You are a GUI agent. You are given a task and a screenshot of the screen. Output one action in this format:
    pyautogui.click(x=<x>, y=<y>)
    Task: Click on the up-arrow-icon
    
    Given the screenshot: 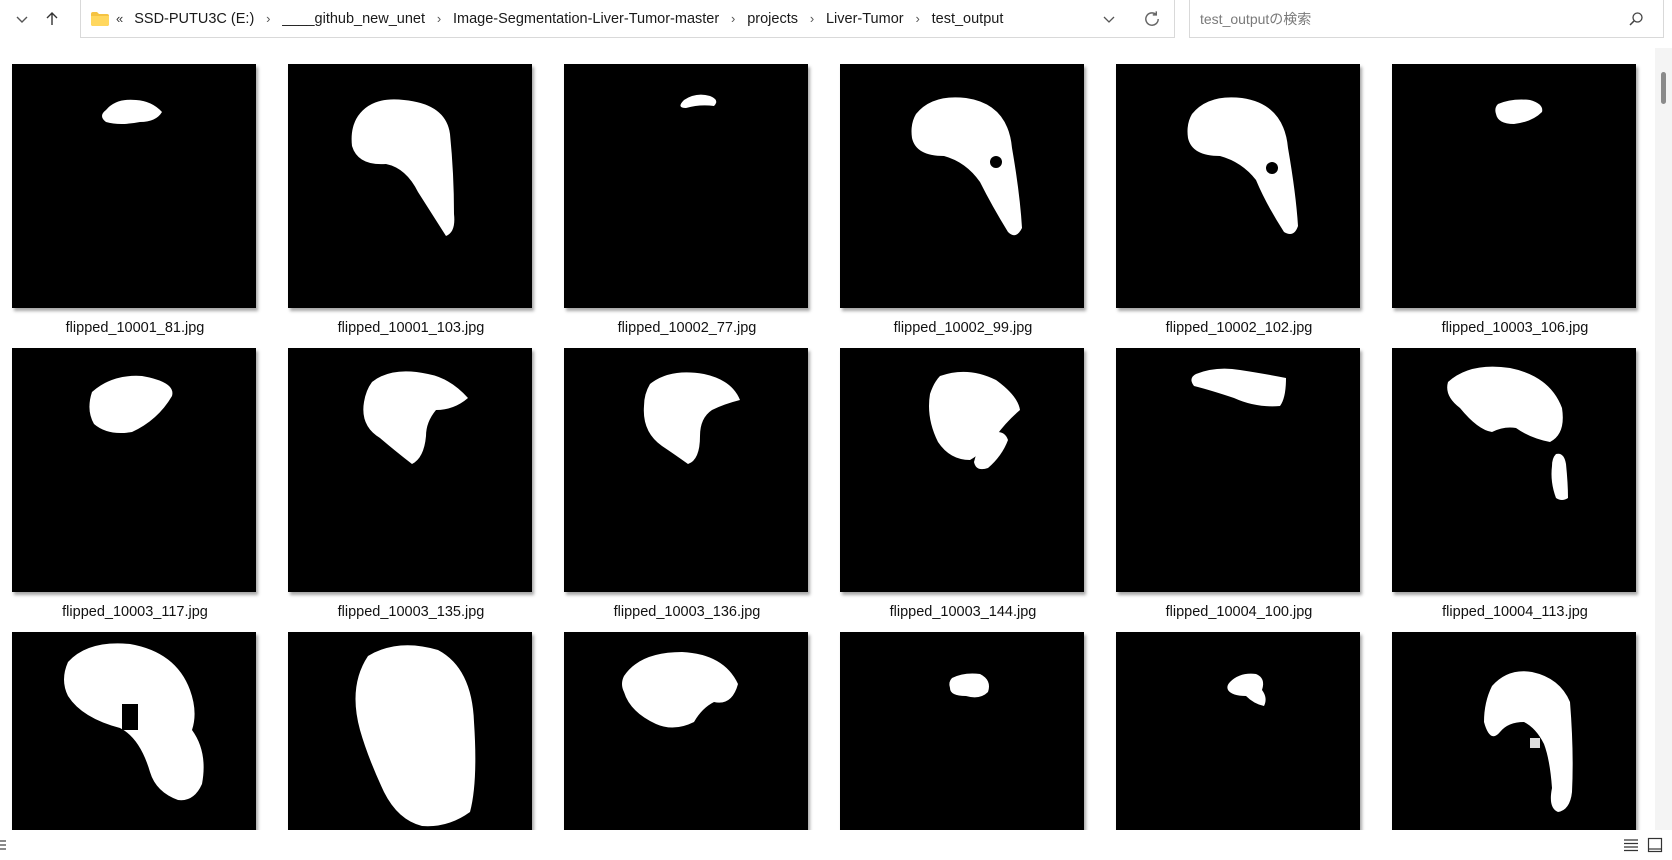 What is the action you would take?
    pyautogui.click(x=52, y=18)
    